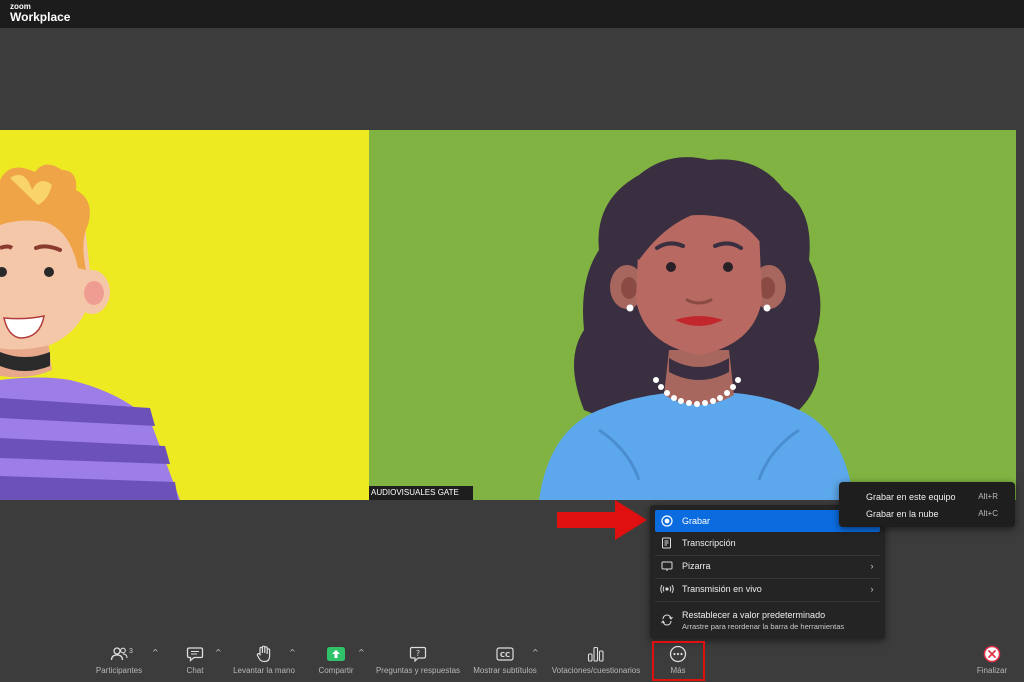 This screenshot has height=682, width=1024. What do you see at coordinates (988, 496) in the screenshot?
I see `keyboard-shortcut: Alt+R` at bounding box center [988, 496].